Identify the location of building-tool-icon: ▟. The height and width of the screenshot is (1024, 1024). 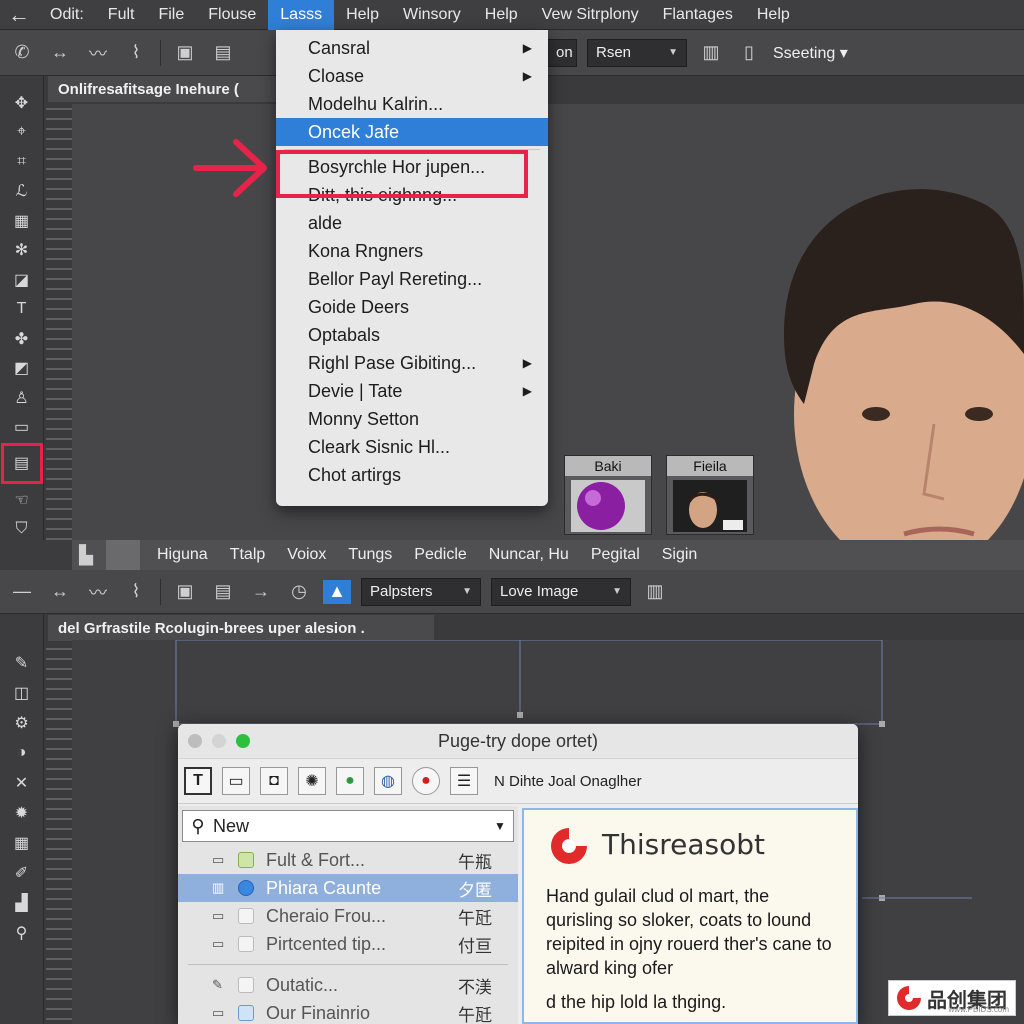
(22, 903).